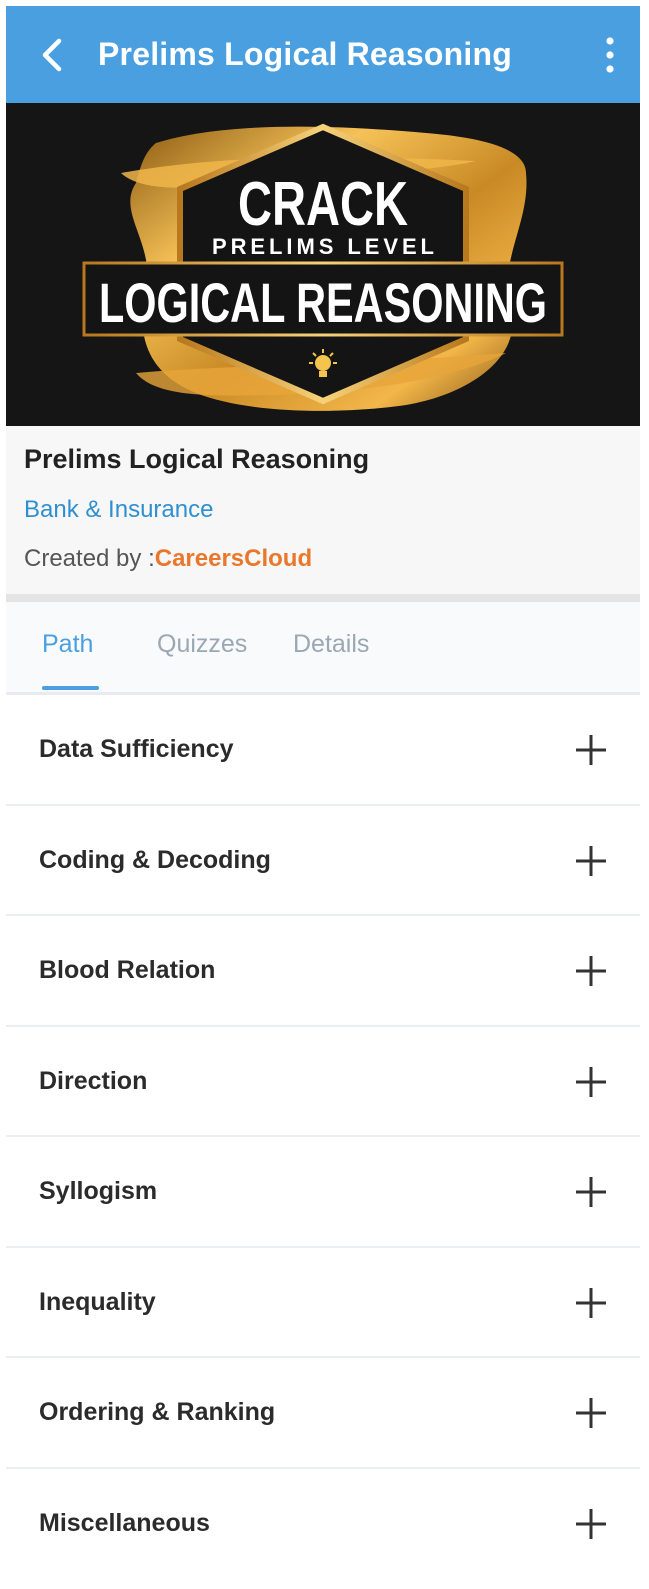 Image resolution: width=649 pixels, height=1589 pixels. Describe the element at coordinates (323, 1192) in the screenshot. I see `path-item-syllogism: Syllogism` at that location.